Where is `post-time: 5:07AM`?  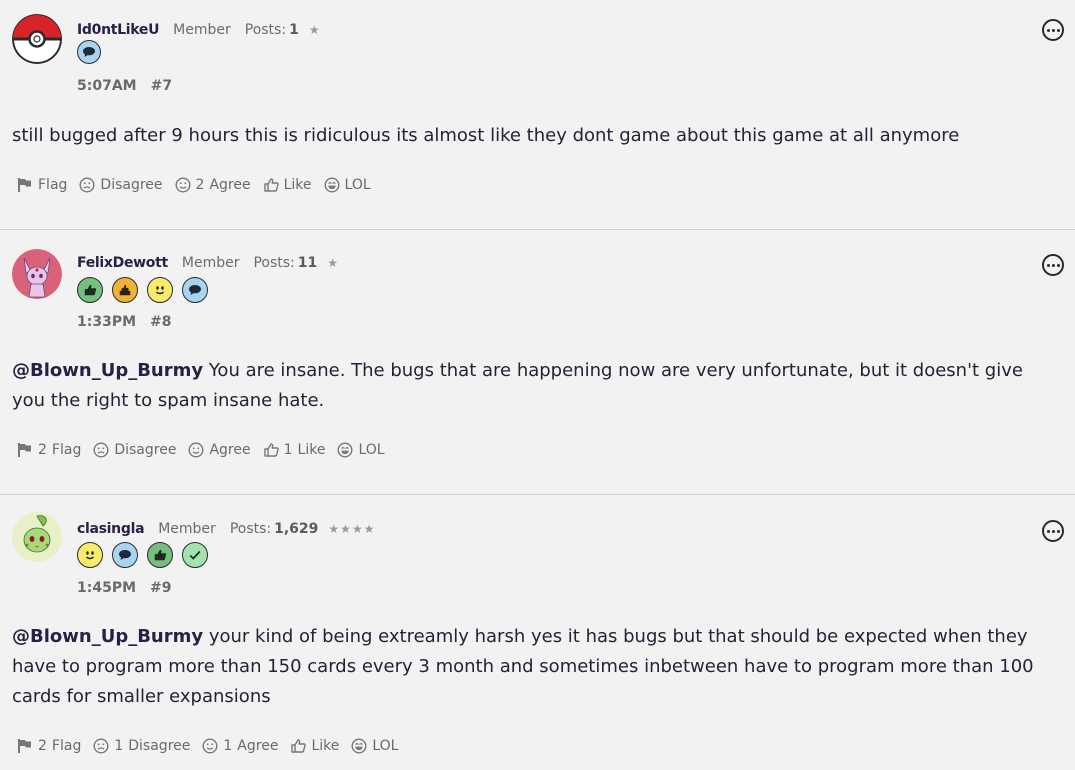
post-time: 5:07AM is located at coordinates (107, 86).